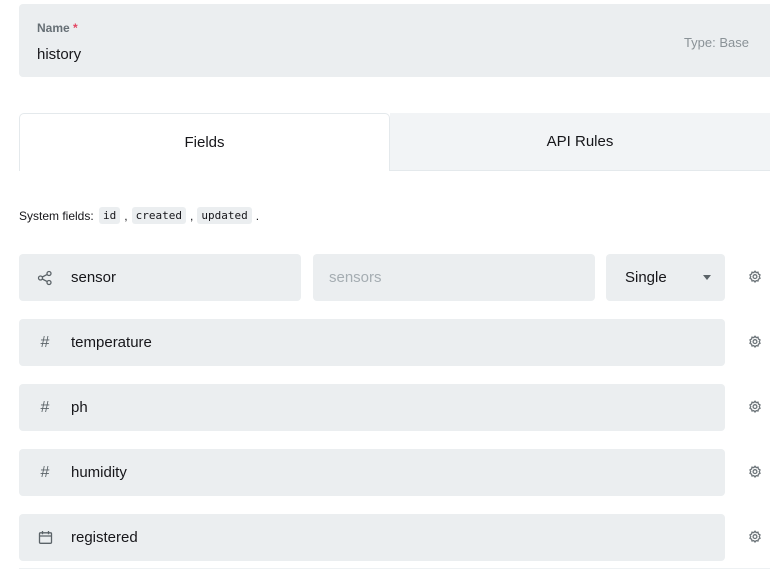  I want to click on system-fields-prefix: System fields:, so click(56, 215).